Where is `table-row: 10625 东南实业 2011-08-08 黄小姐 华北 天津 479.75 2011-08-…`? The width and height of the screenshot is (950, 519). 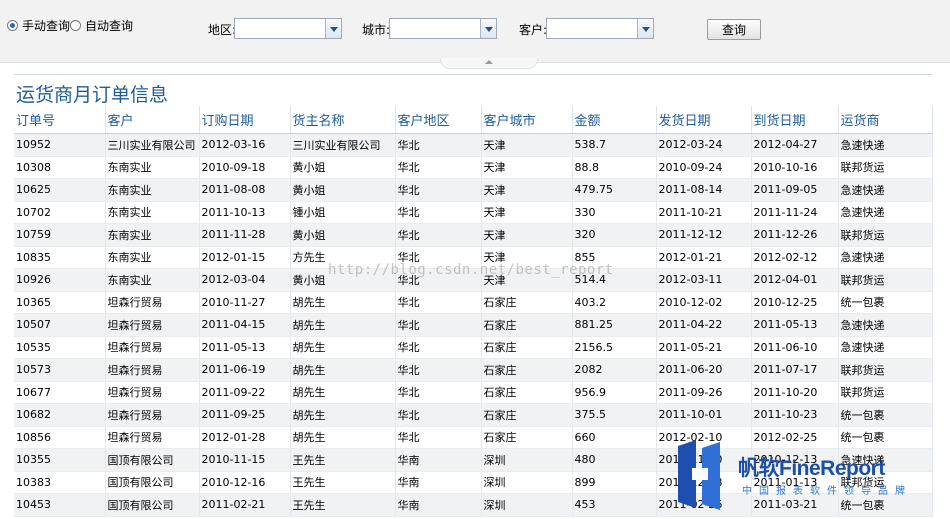
table-row: 10625 东南实业 2011-08-08 黄小姐 华北 天津 479.75 2011-08-… is located at coordinates (473, 190).